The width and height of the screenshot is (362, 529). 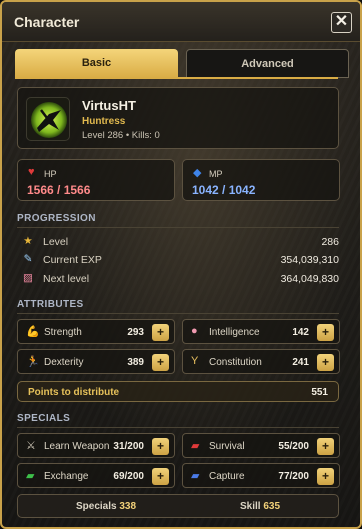 What do you see at coordinates (261, 475) in the screenshot?
I see `special-capture: ▰ Capture 77/200 +` at bounding box center [261, 475].